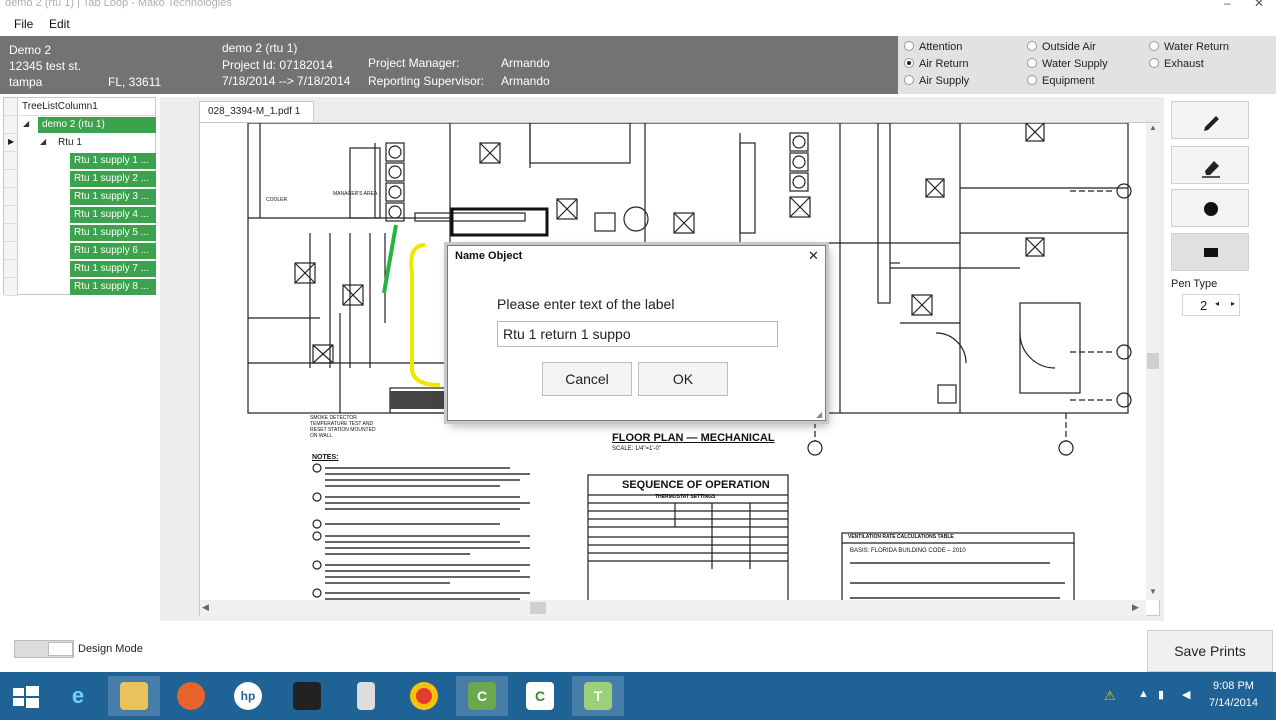 This screenshot has width=1276, height=720. Describe the element at coordinates (1061, 47) in the screenshot. I see `legend-outside-air: Outside Air` at that location.